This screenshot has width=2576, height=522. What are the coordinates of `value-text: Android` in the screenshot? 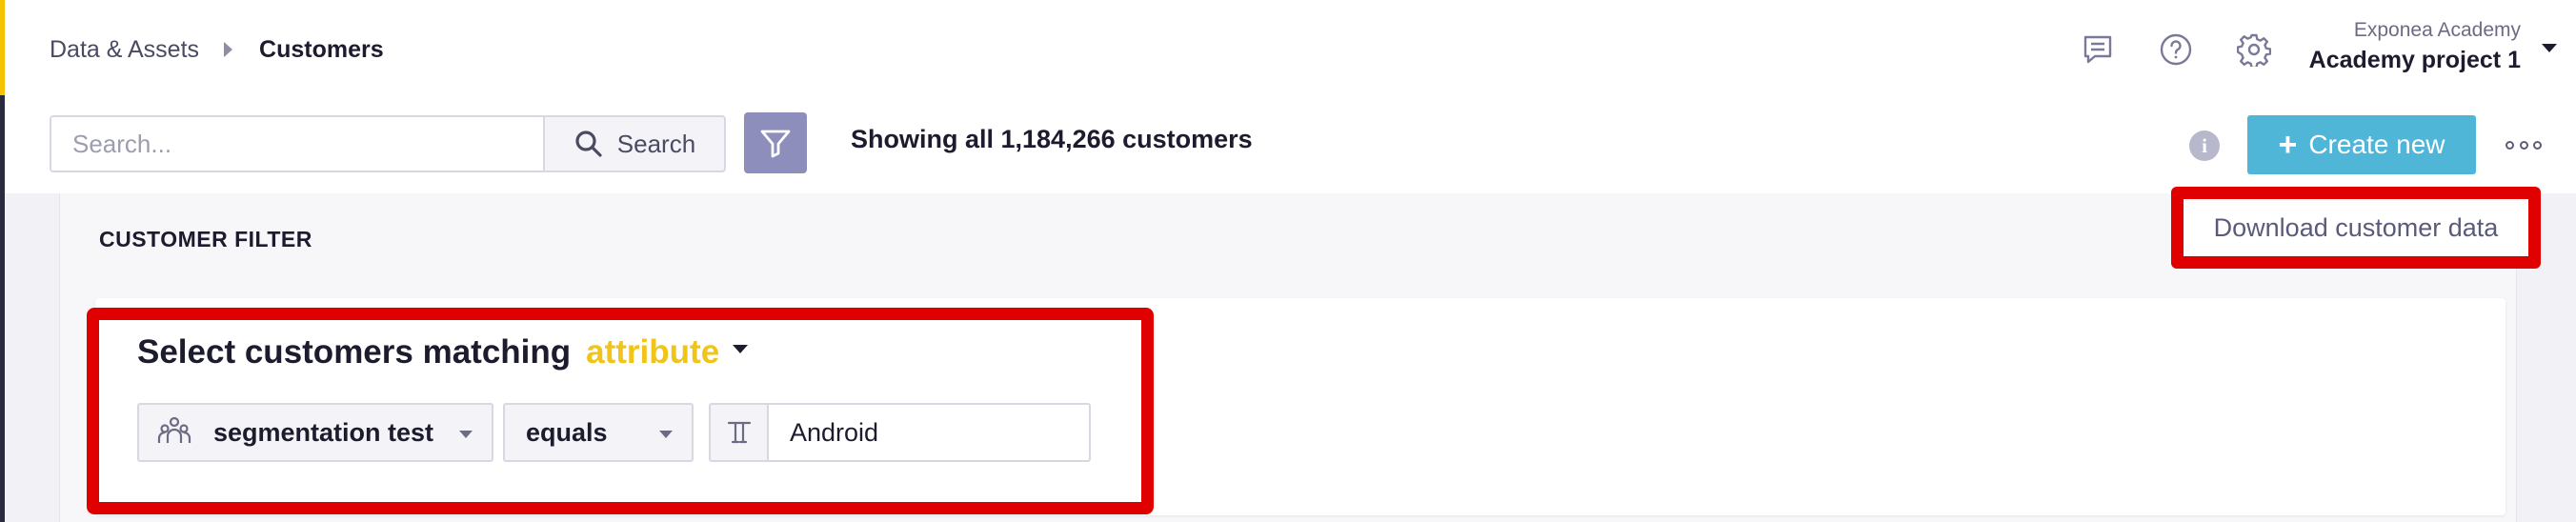 It's located at (835, 432).